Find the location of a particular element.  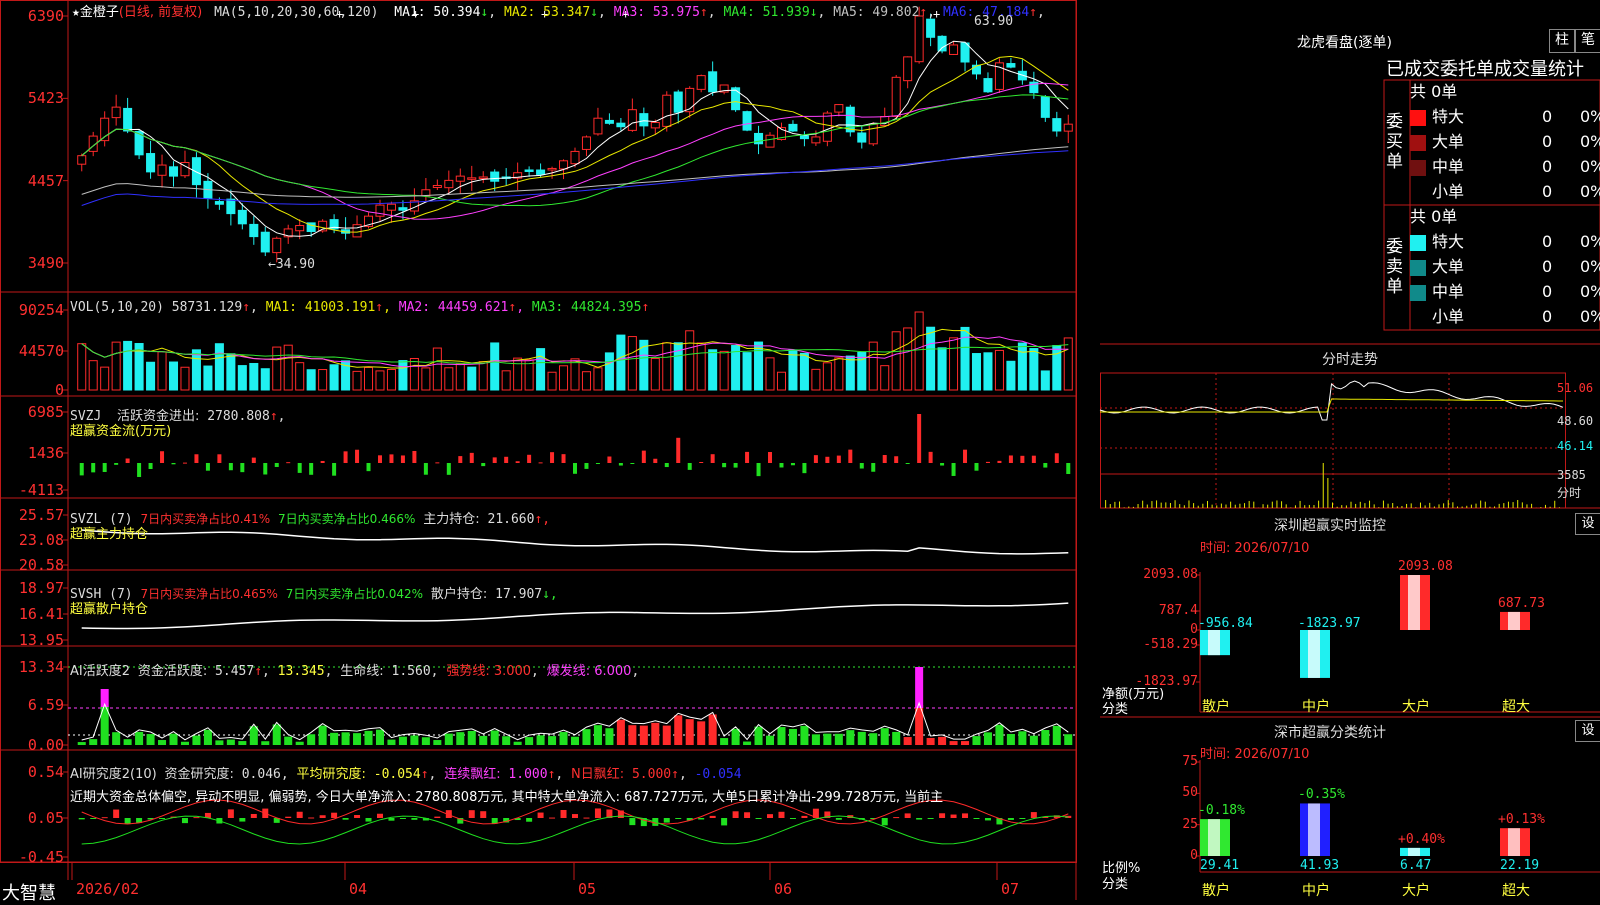

sz-class-settings-button: 设 is located at coordinates (1587, 731).